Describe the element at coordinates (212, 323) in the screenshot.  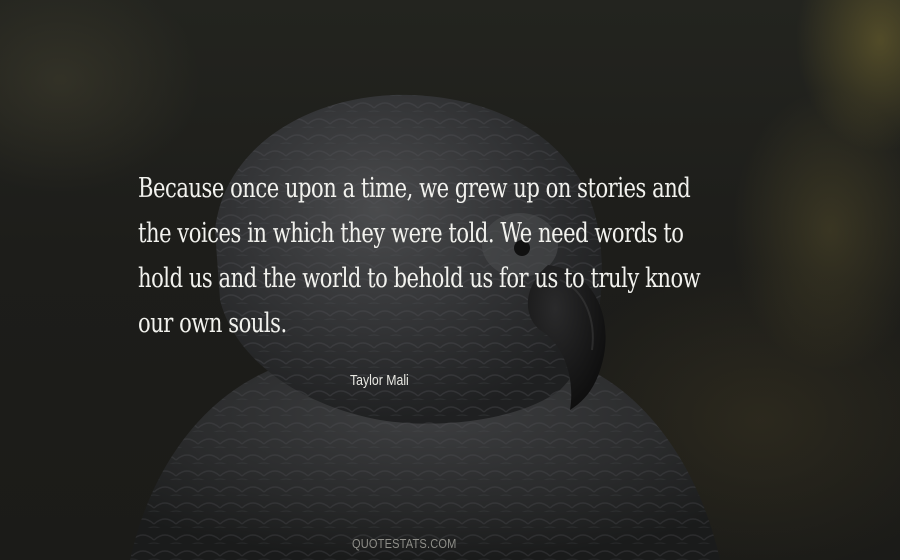
I see `quote-line: our own souls.` at that location.